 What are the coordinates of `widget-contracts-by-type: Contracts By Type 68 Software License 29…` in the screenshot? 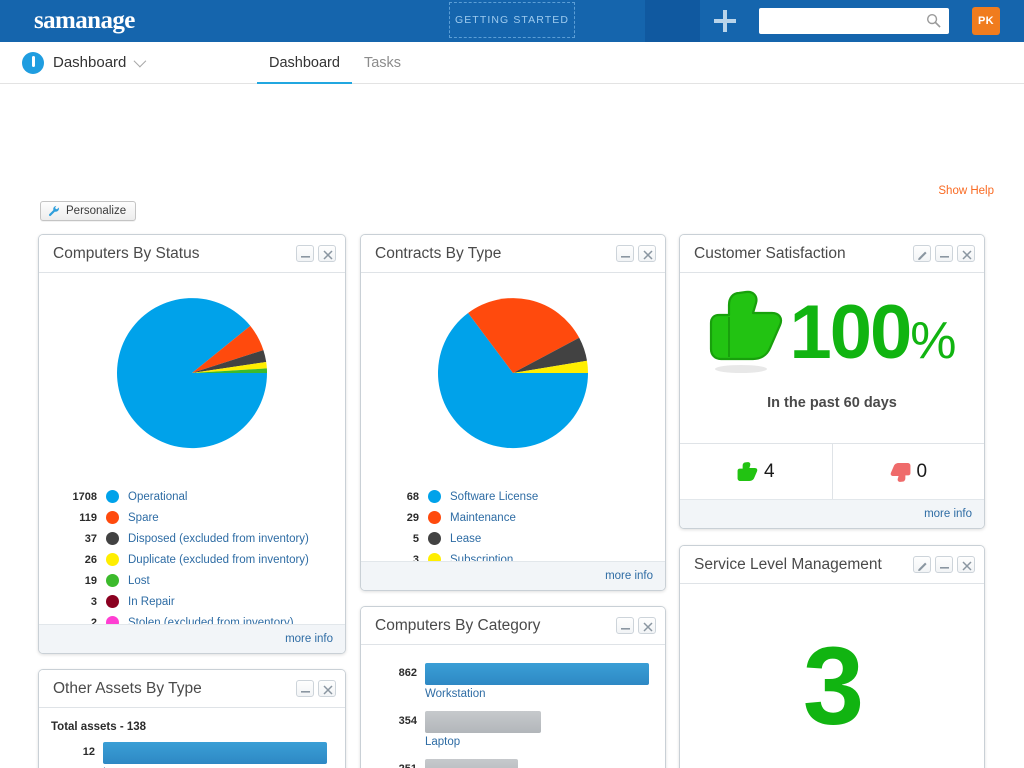 It's located at (513, 412).